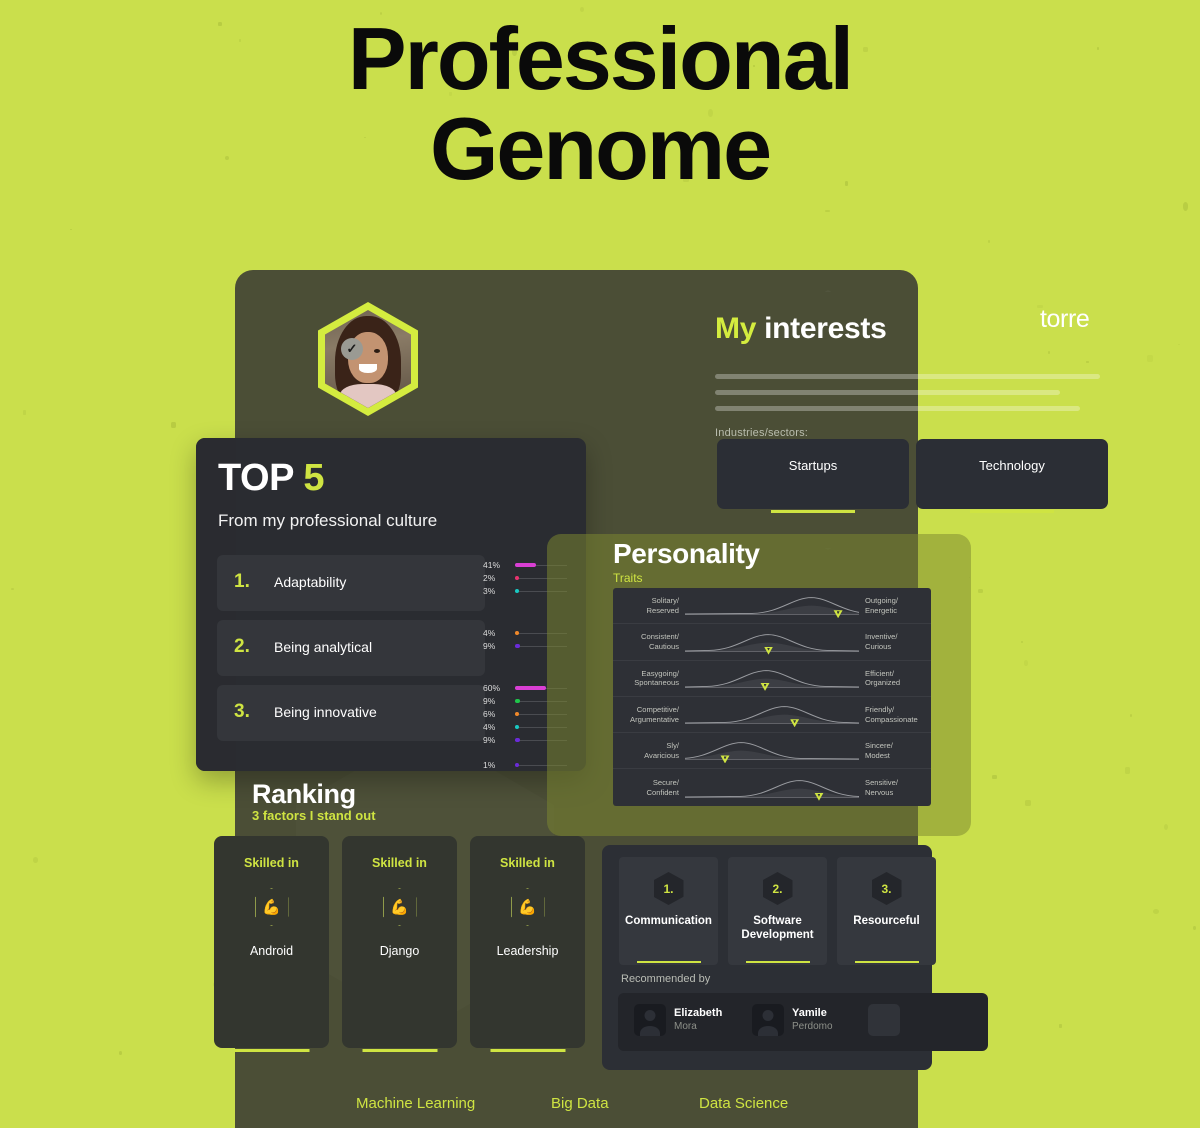 The width and height of the screenshot is (1200, 1128). Describe the element at coordinates (628, 578) in the screenshot. I see `personality-subtitle: Traits` at that location.